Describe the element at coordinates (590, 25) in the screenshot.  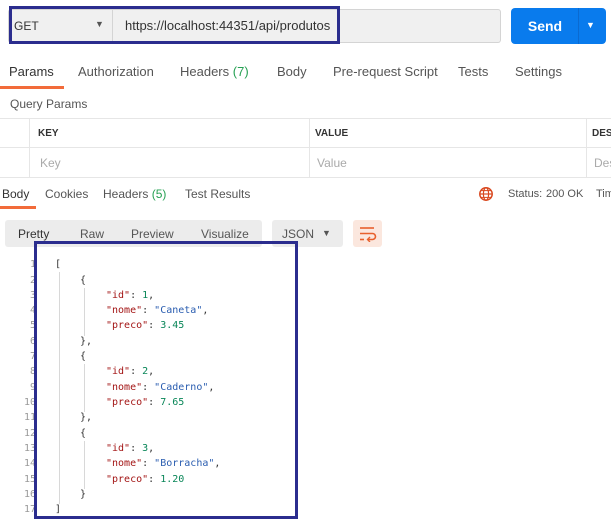
I see `send-options-chevron-icon: ▼` at that location.